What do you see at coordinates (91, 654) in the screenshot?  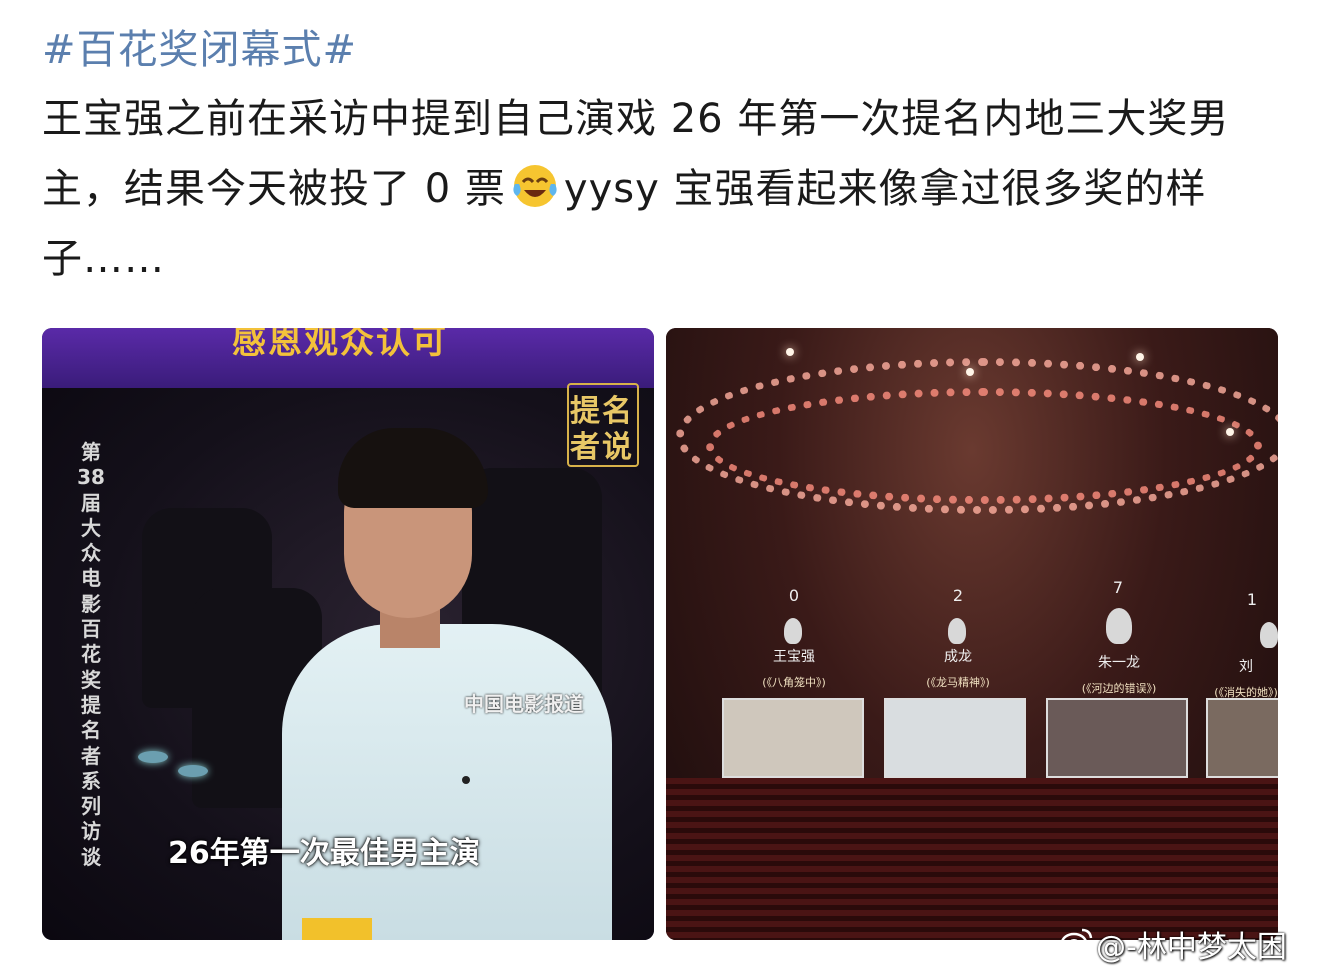 I see `series-vertical-title: 第38届大众电影百花奖提名者系列访谈` at bounding box center [91, 654].